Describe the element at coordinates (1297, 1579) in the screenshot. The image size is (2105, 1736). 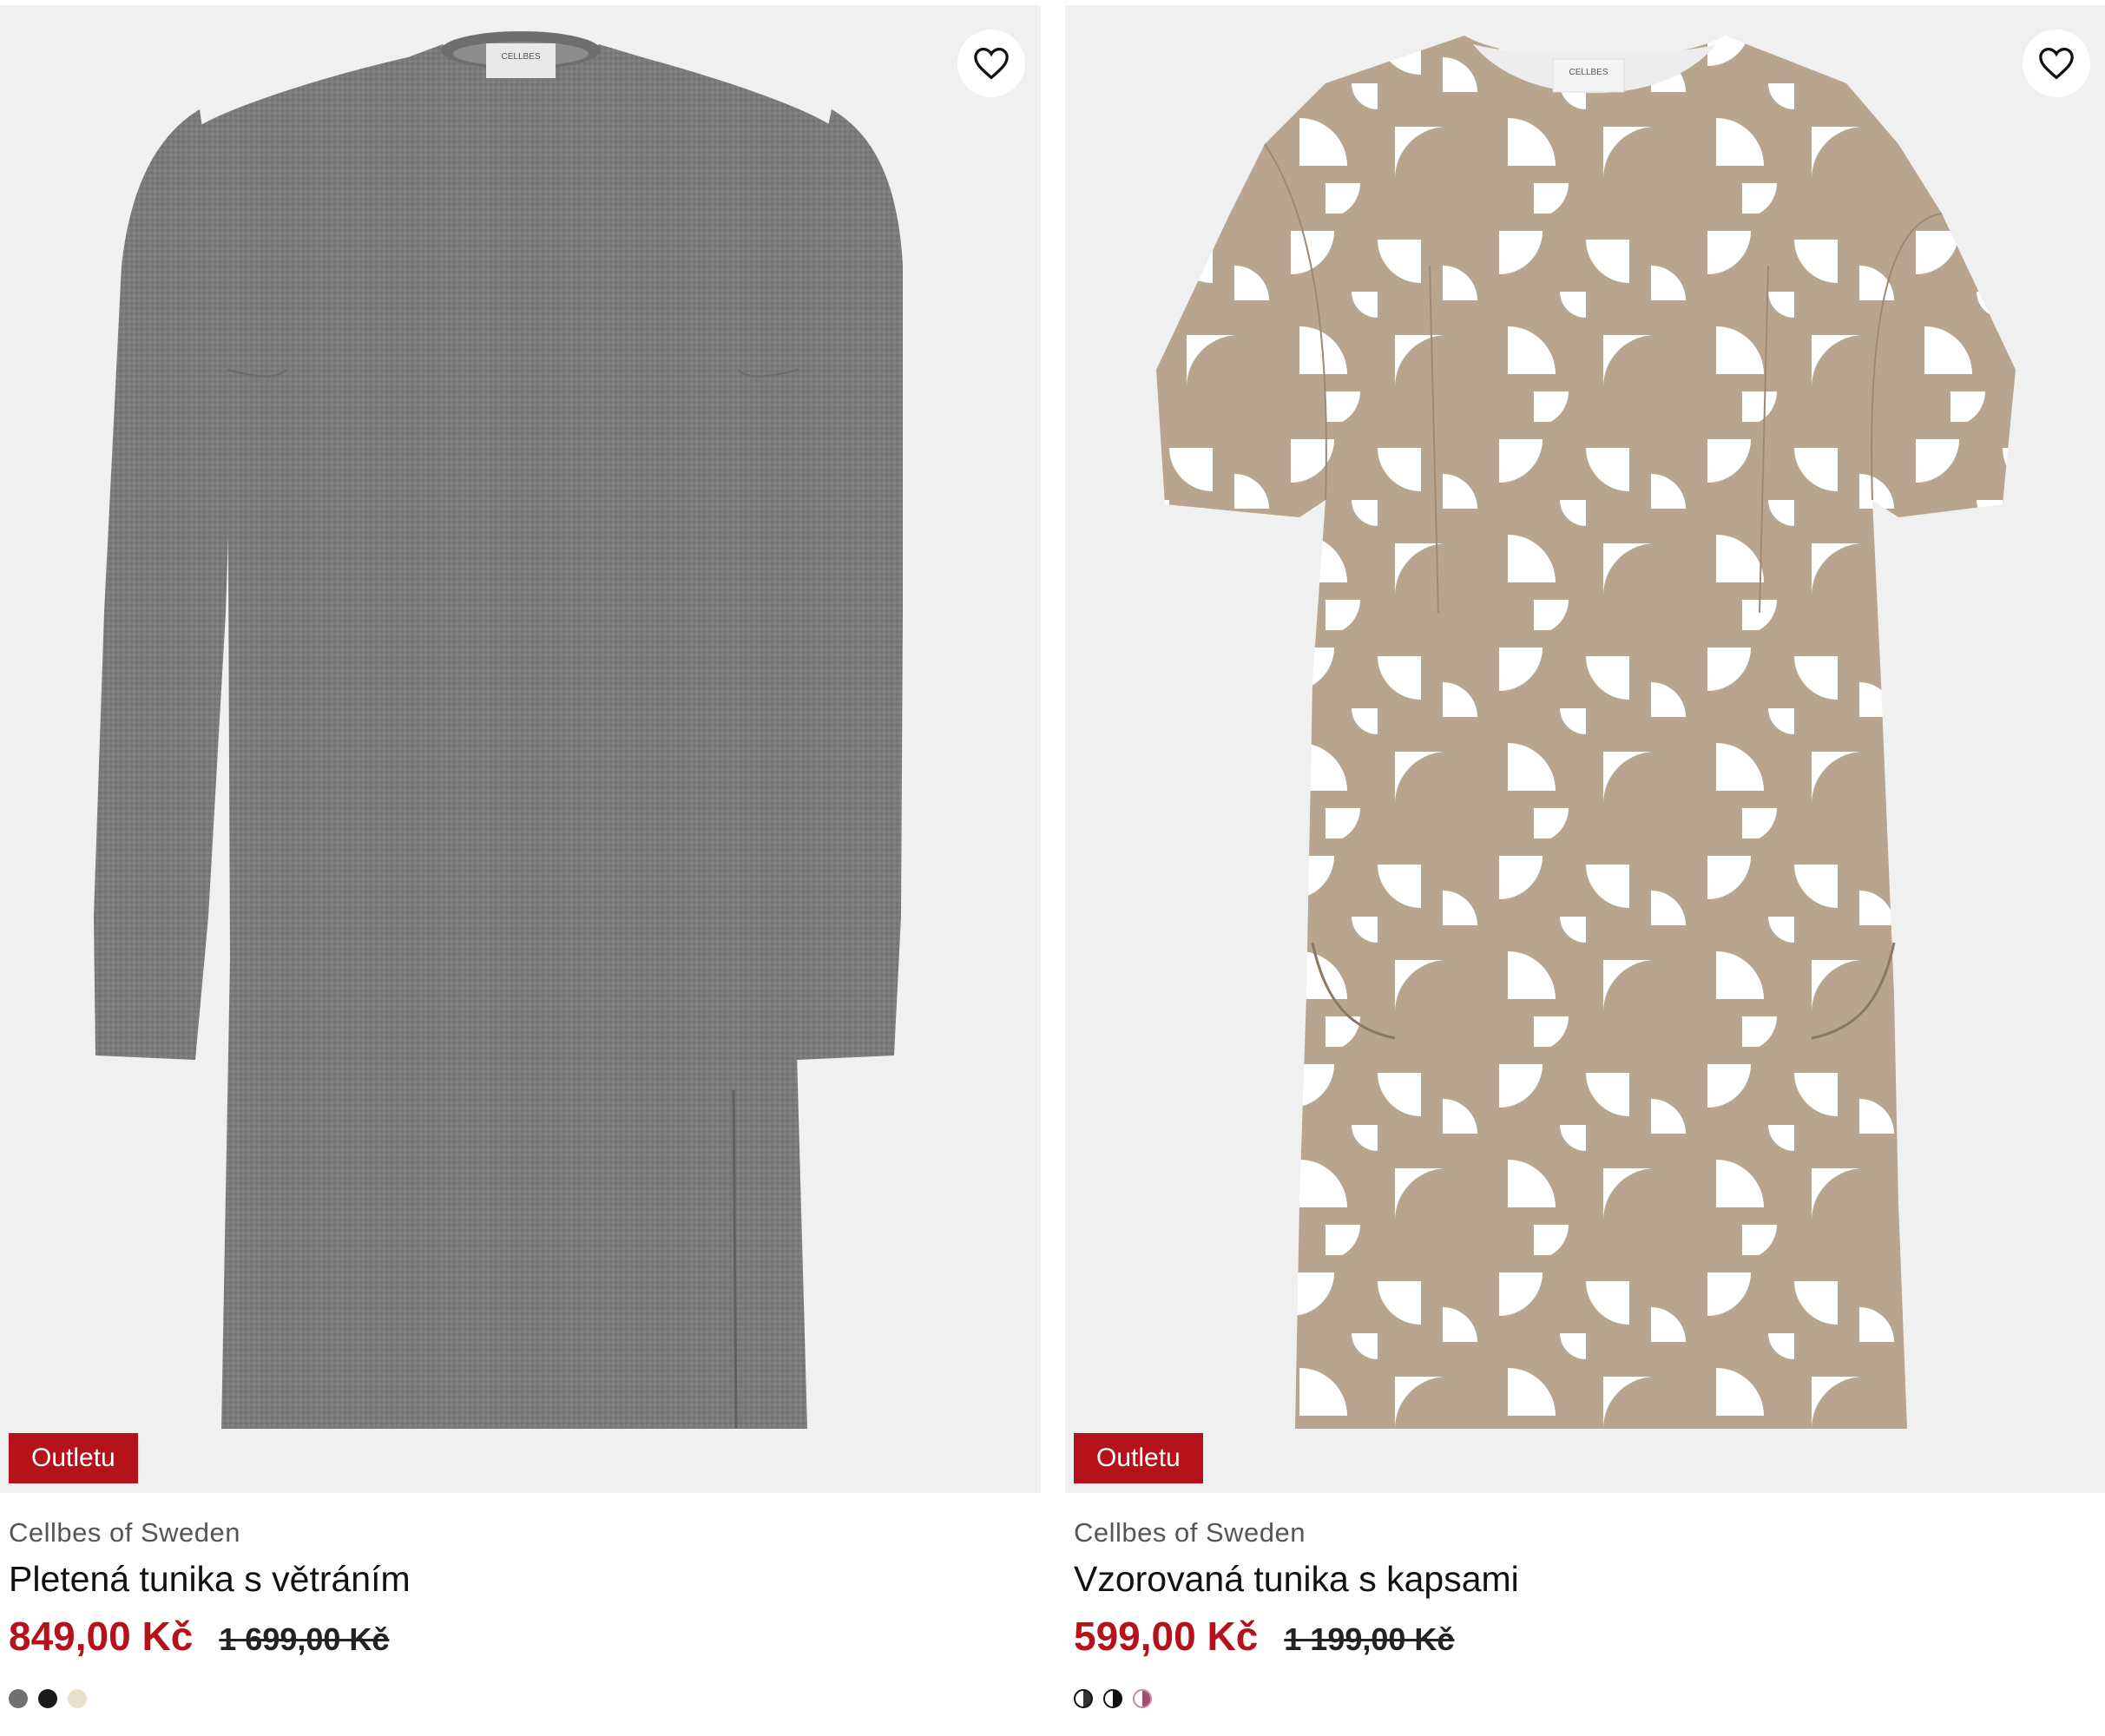
I see `product-title: Vzorovaná tunika s kapsami` at that location.